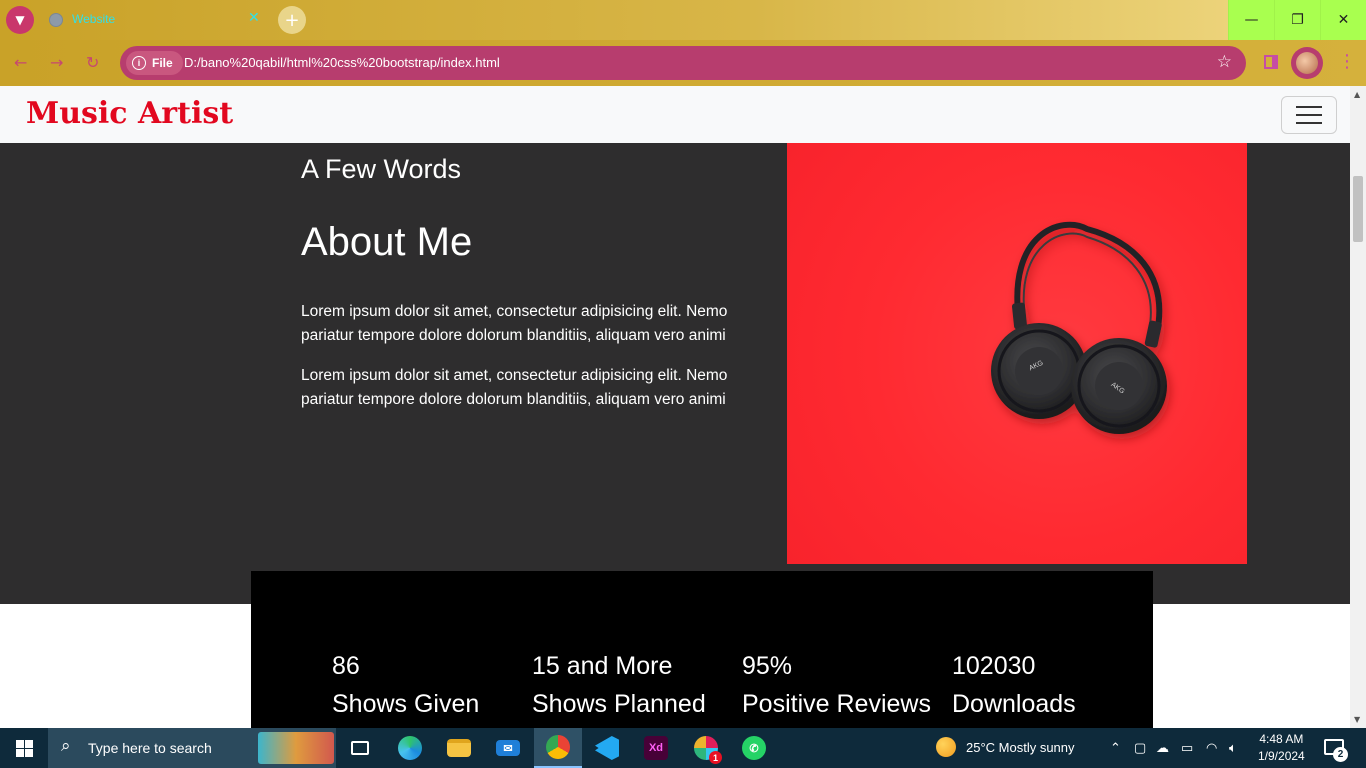 Image resolution: width=1366 pixels, height=768 pixels. What do you see at coordinates (20, 62) in the screenshot?
I see `back-arrow-icon: ←` at bounding box center [20, 62].